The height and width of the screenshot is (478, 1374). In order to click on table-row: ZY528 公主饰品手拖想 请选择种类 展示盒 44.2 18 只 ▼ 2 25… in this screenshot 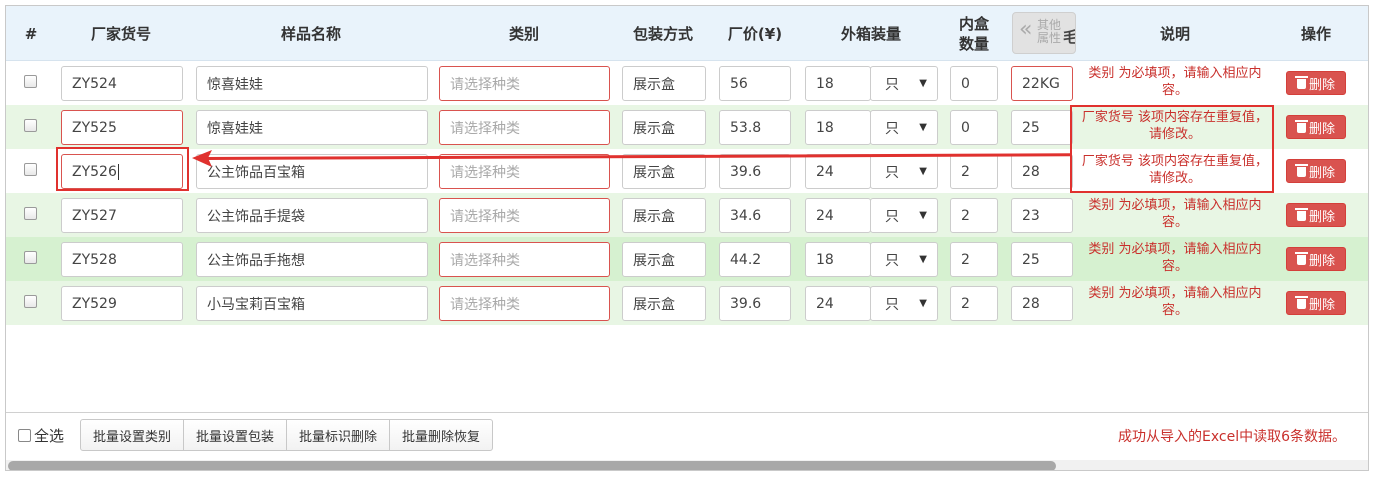, I will do `click(687, 259)`.